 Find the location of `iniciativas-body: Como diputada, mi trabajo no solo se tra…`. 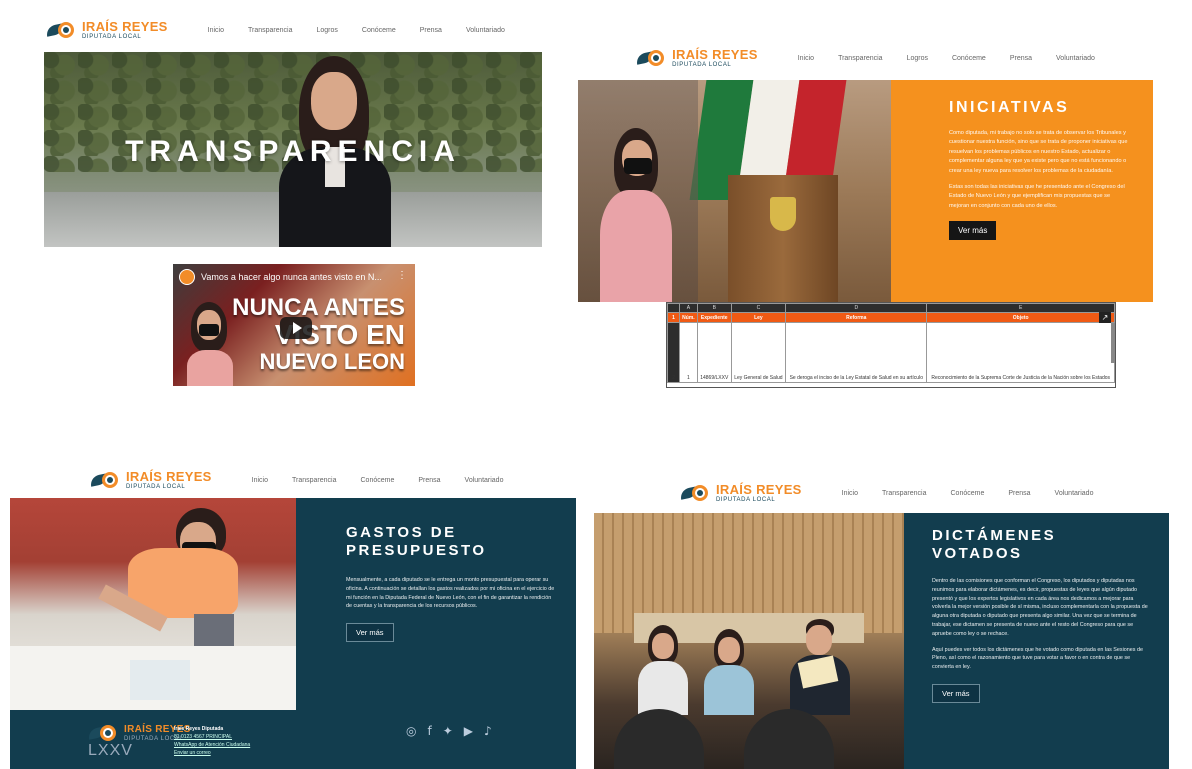

iniciativas-body: Como diputada, mi trabajo no solo se tra… is located at coordinates (1038, 169).